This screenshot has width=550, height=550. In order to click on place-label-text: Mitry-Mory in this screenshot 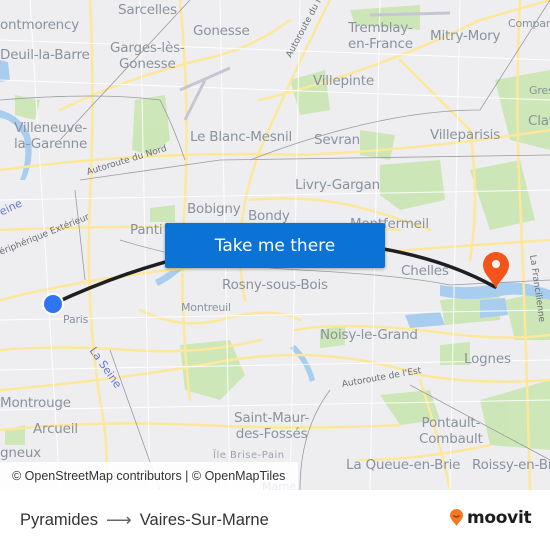, I will do `click(465, 36)`.